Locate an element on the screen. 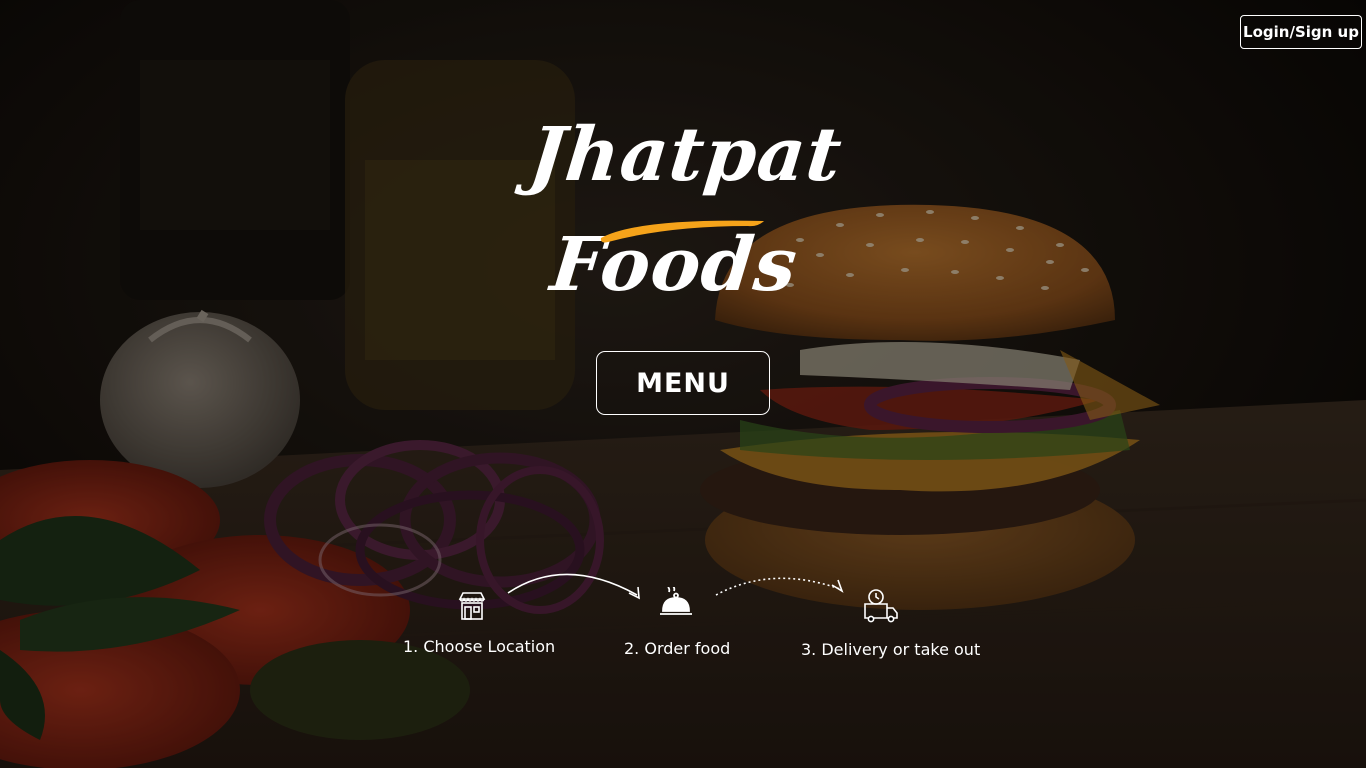 The height and width of the screenshot is (768, 1366). brand-underline-stroke is located at coordinates (682, 231).